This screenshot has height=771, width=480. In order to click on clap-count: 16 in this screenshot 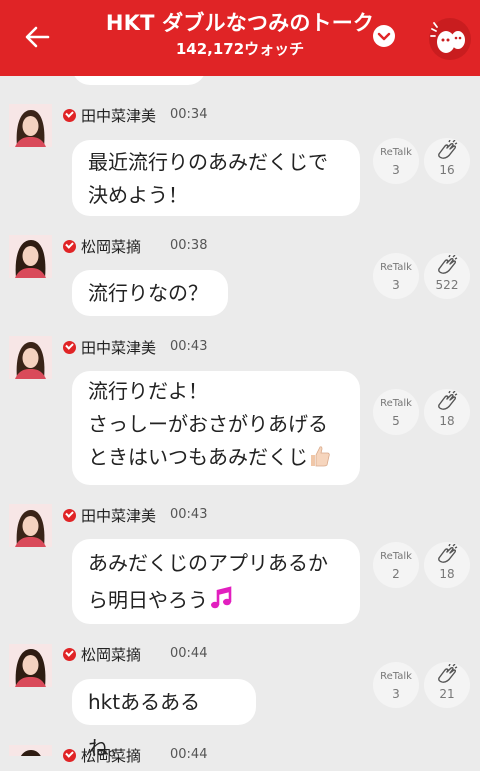, I will do `click(447, 170)`.